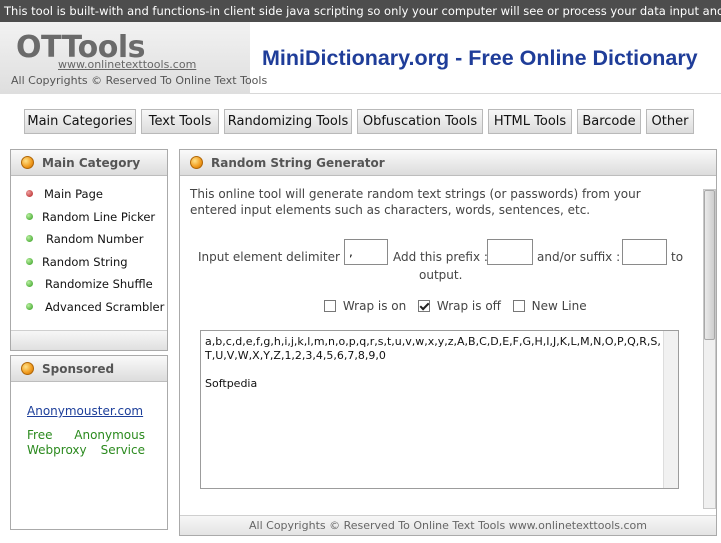  What do you see at coordinates (609, 121) in the screenshot?
I see `nav-barcode: Barcode` at bounding box center [609, 121].